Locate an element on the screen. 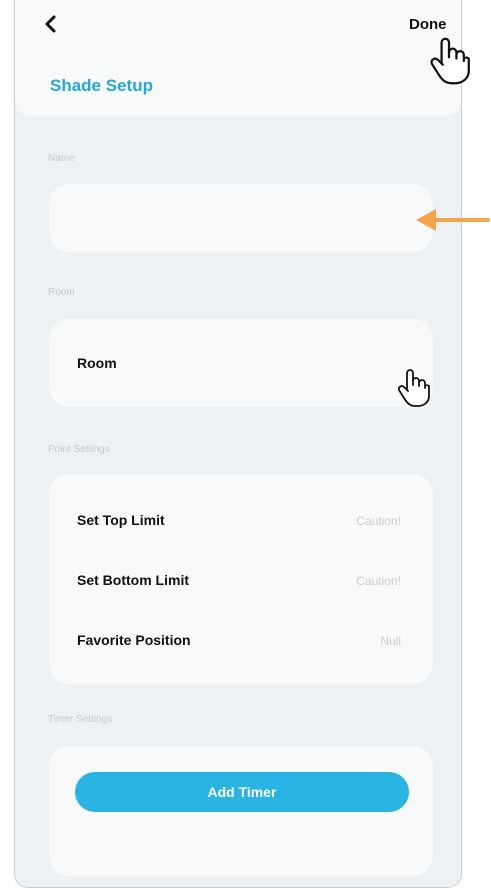 This screenshot has height=888, width=491. add-timer-button: Add Timer is located at coordinates (242, 792).